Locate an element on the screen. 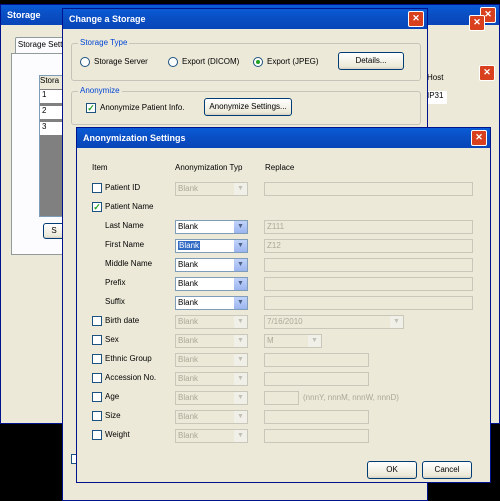  ok-button: OK is located at coordinates (392, 470).